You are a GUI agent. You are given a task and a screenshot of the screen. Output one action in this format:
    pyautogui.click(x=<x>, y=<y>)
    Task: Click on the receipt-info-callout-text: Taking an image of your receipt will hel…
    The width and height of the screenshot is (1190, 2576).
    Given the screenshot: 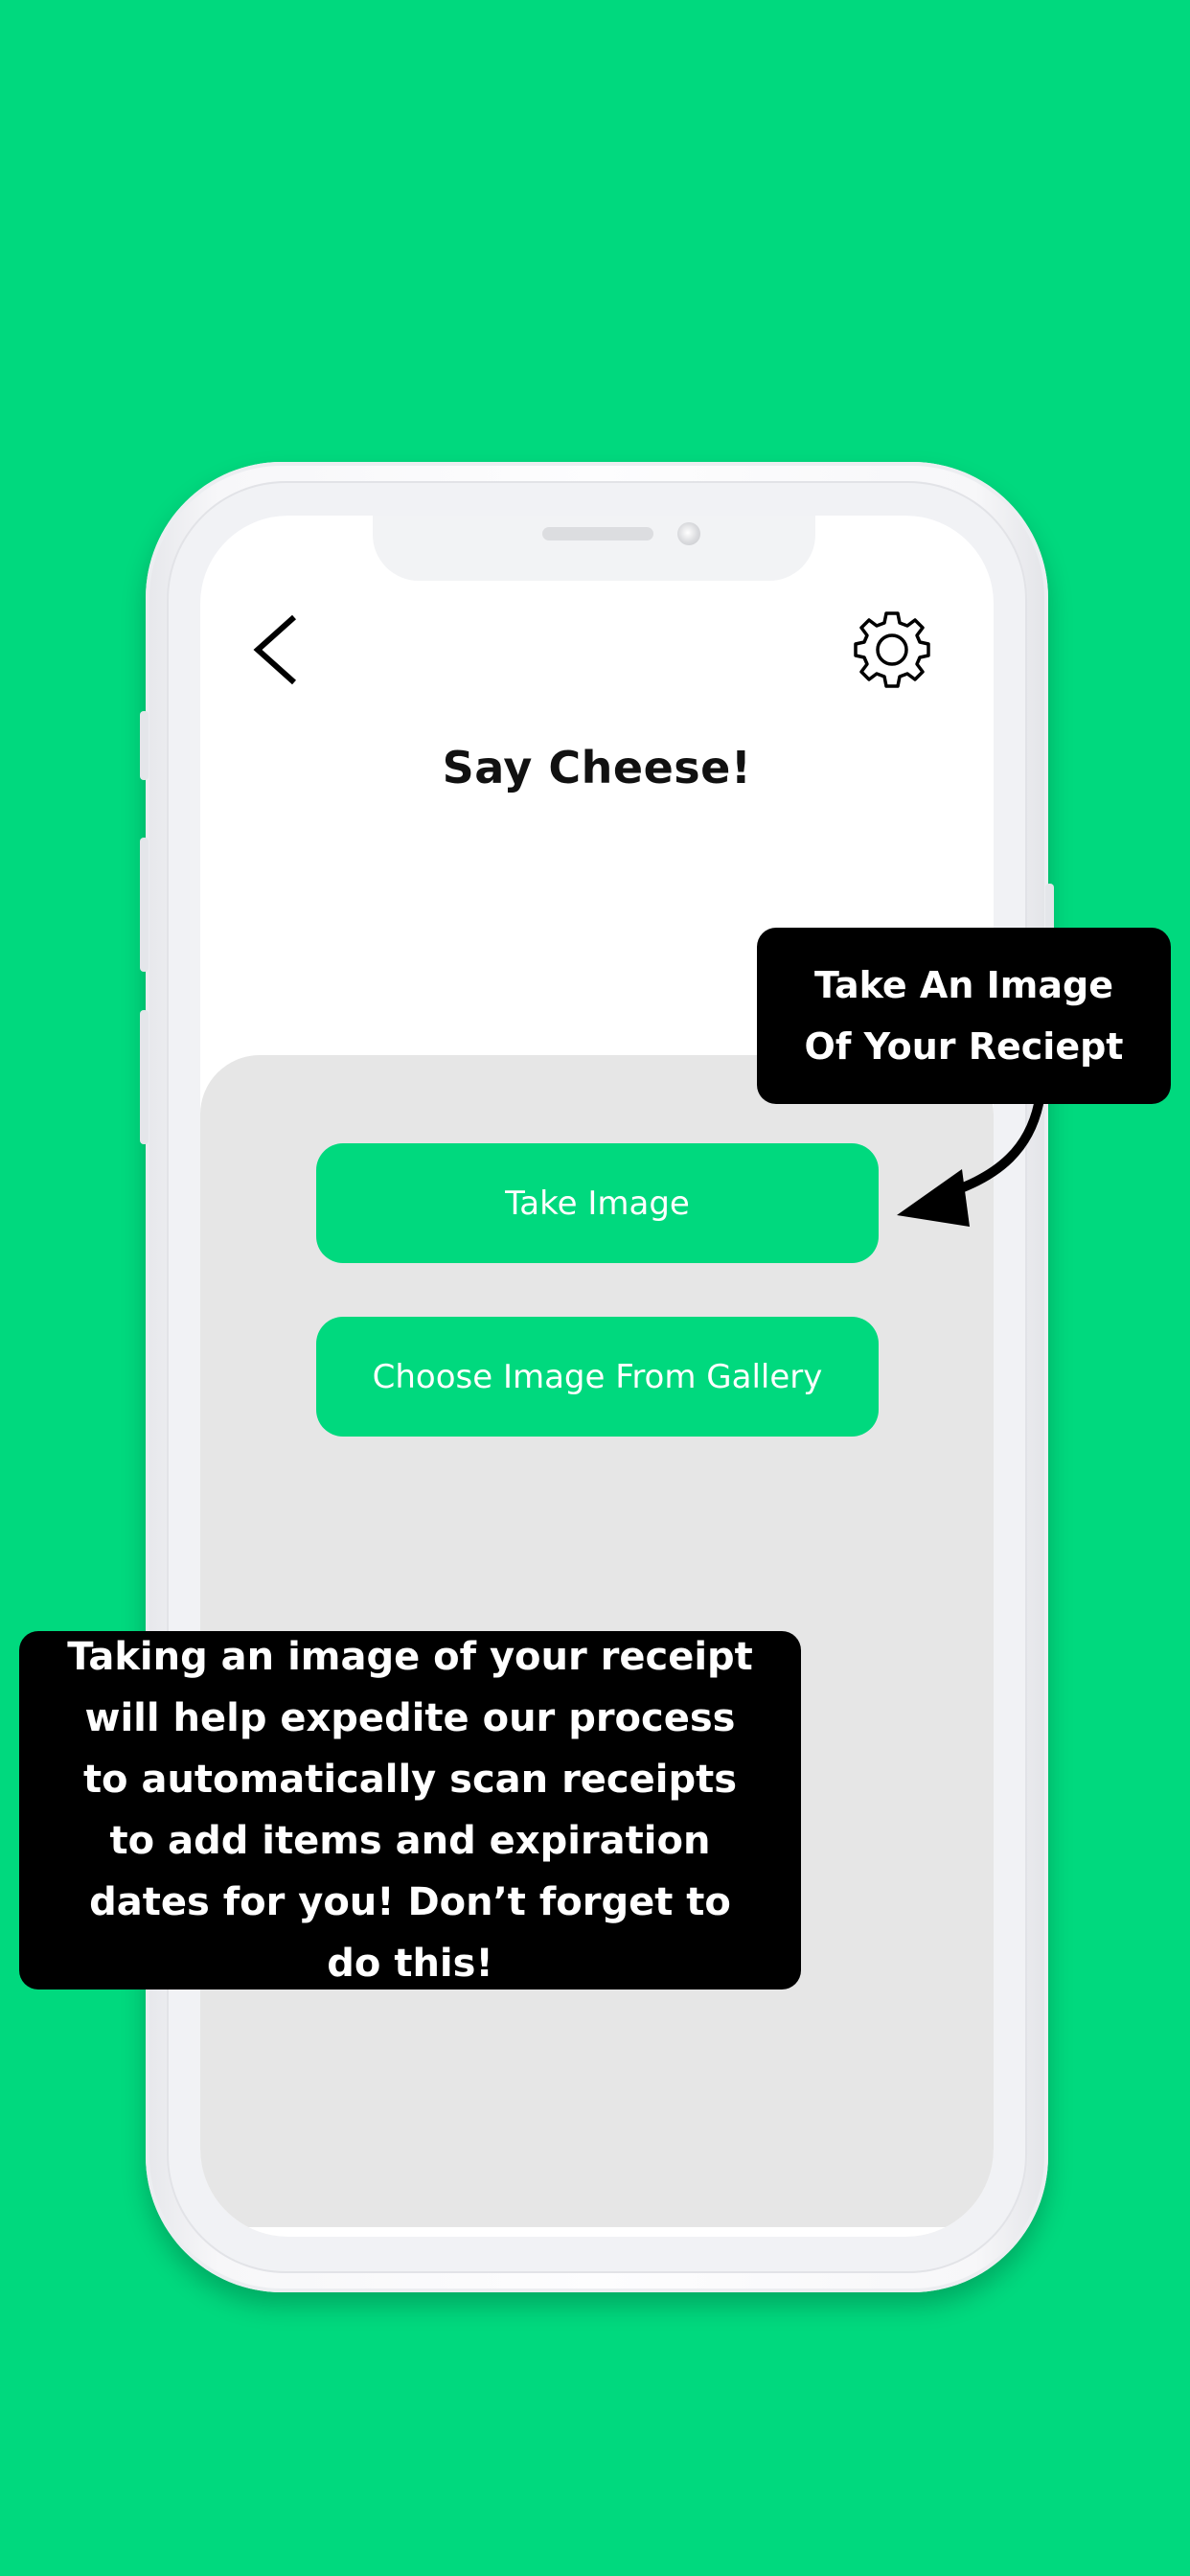 What is the action you would take?
    pyautogui.click(x=410, y=1810)
    